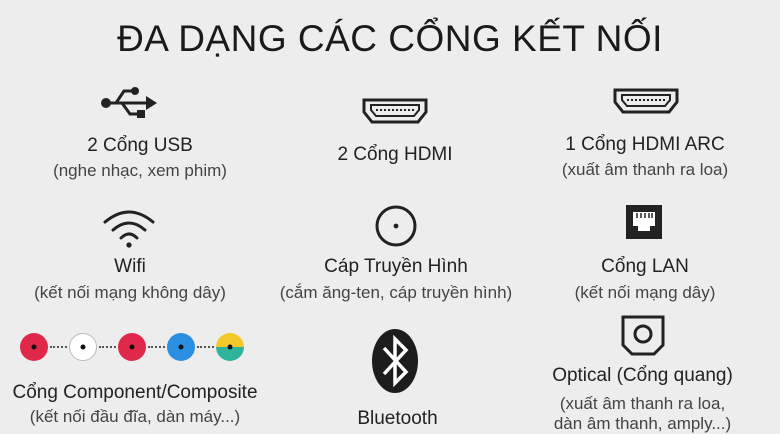  Describe the element at coordinates (397, 418) in the screenshot. I see `port-bluetooth-label: Bluetooth` at that location.